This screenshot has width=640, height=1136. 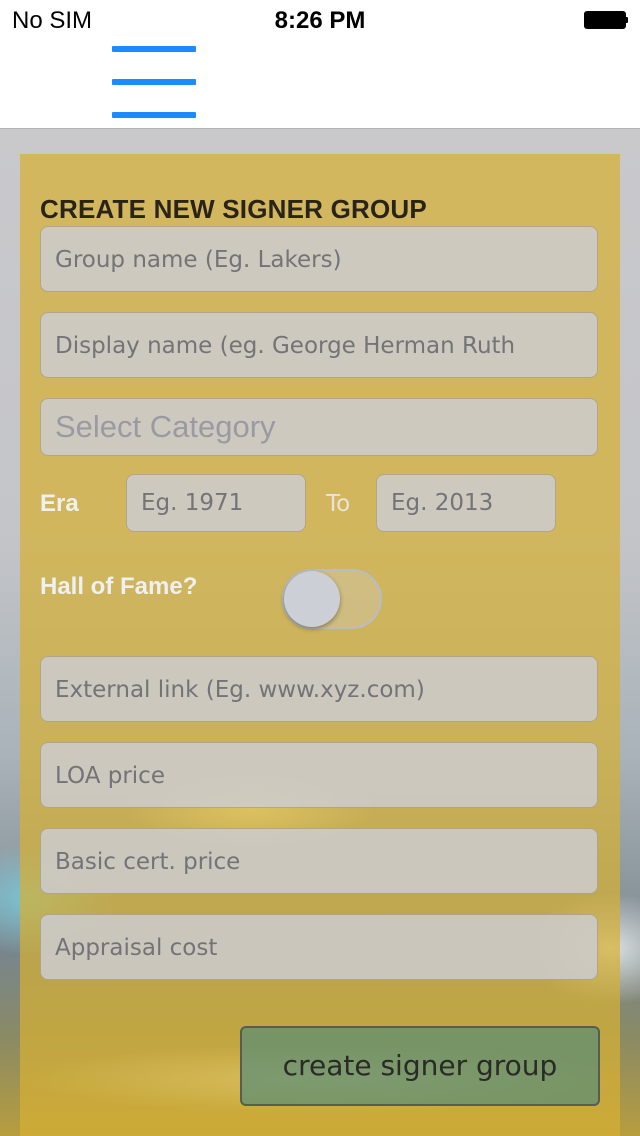 What do you see at coordinates (154, 82) in the screenshot?
I see `hamburger-menu-icon` at bounding box center [154, 82].